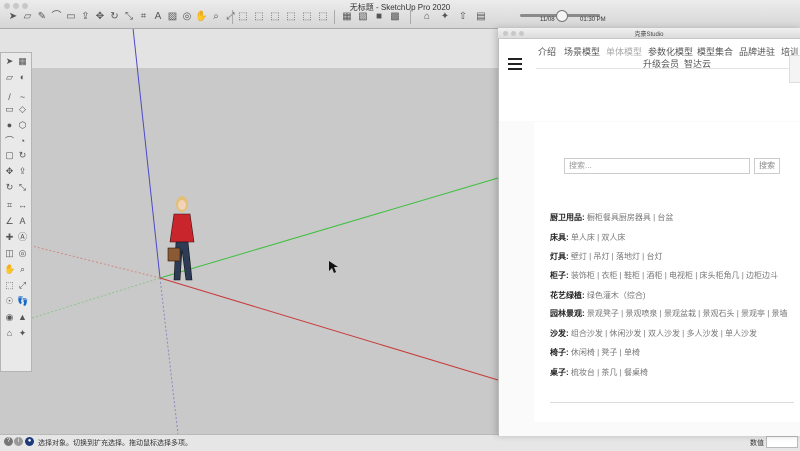  What do you see at coordinates (22, 253) in the screenshot?
I see `orbit-tool-icon: ◎` at bounding box center [22, 253].